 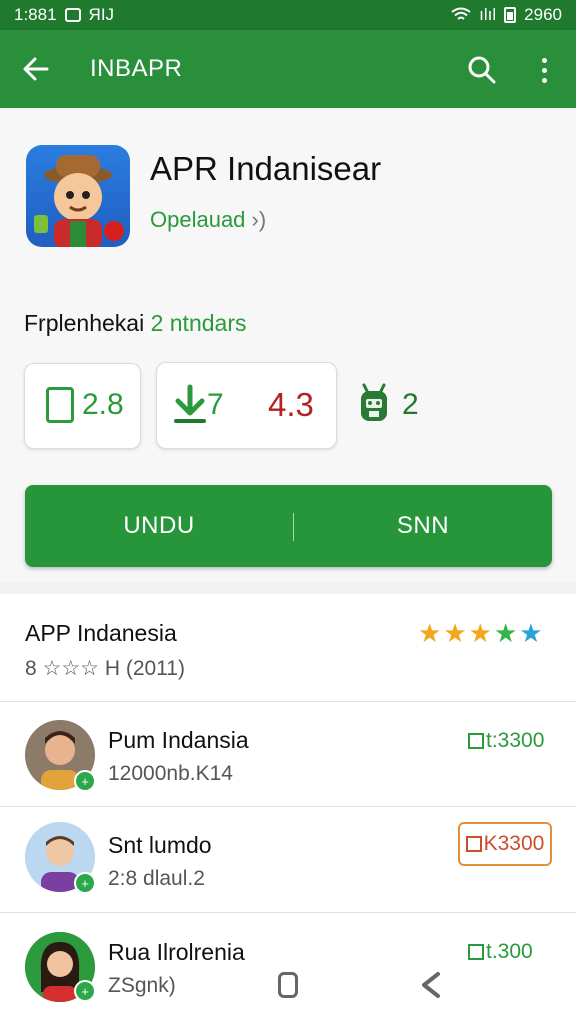 What do you see at coordinates (514, 843) in the screenshot?
I see `price-value: K3300` at bounding box center [514, 843].